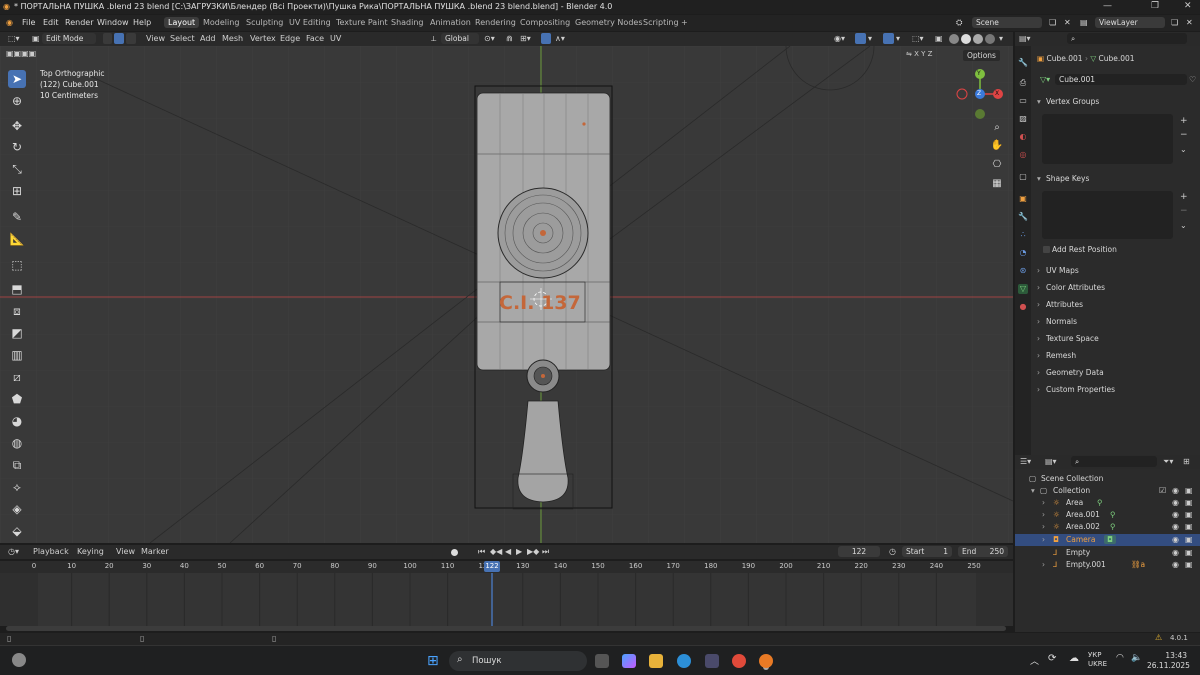  What do you see at coordinates (1120, 658) in the screenshot?
I see `wifi-icon: ◠` at bounding box center [1120, 658].